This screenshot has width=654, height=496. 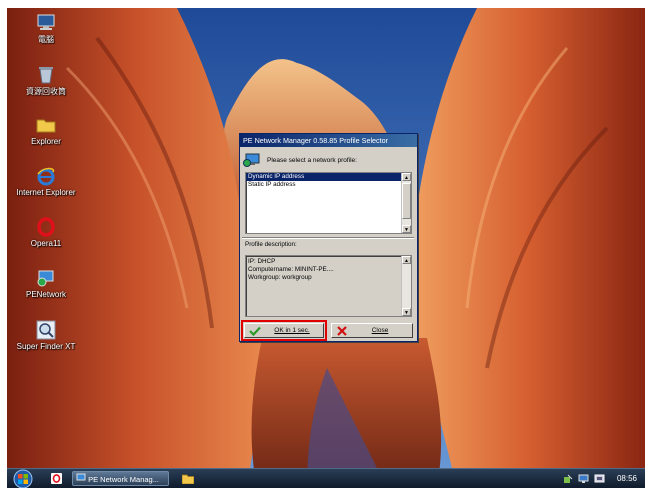 I want to click on desktop-icon-explorer: Explorer, so click(x=46, y=130).